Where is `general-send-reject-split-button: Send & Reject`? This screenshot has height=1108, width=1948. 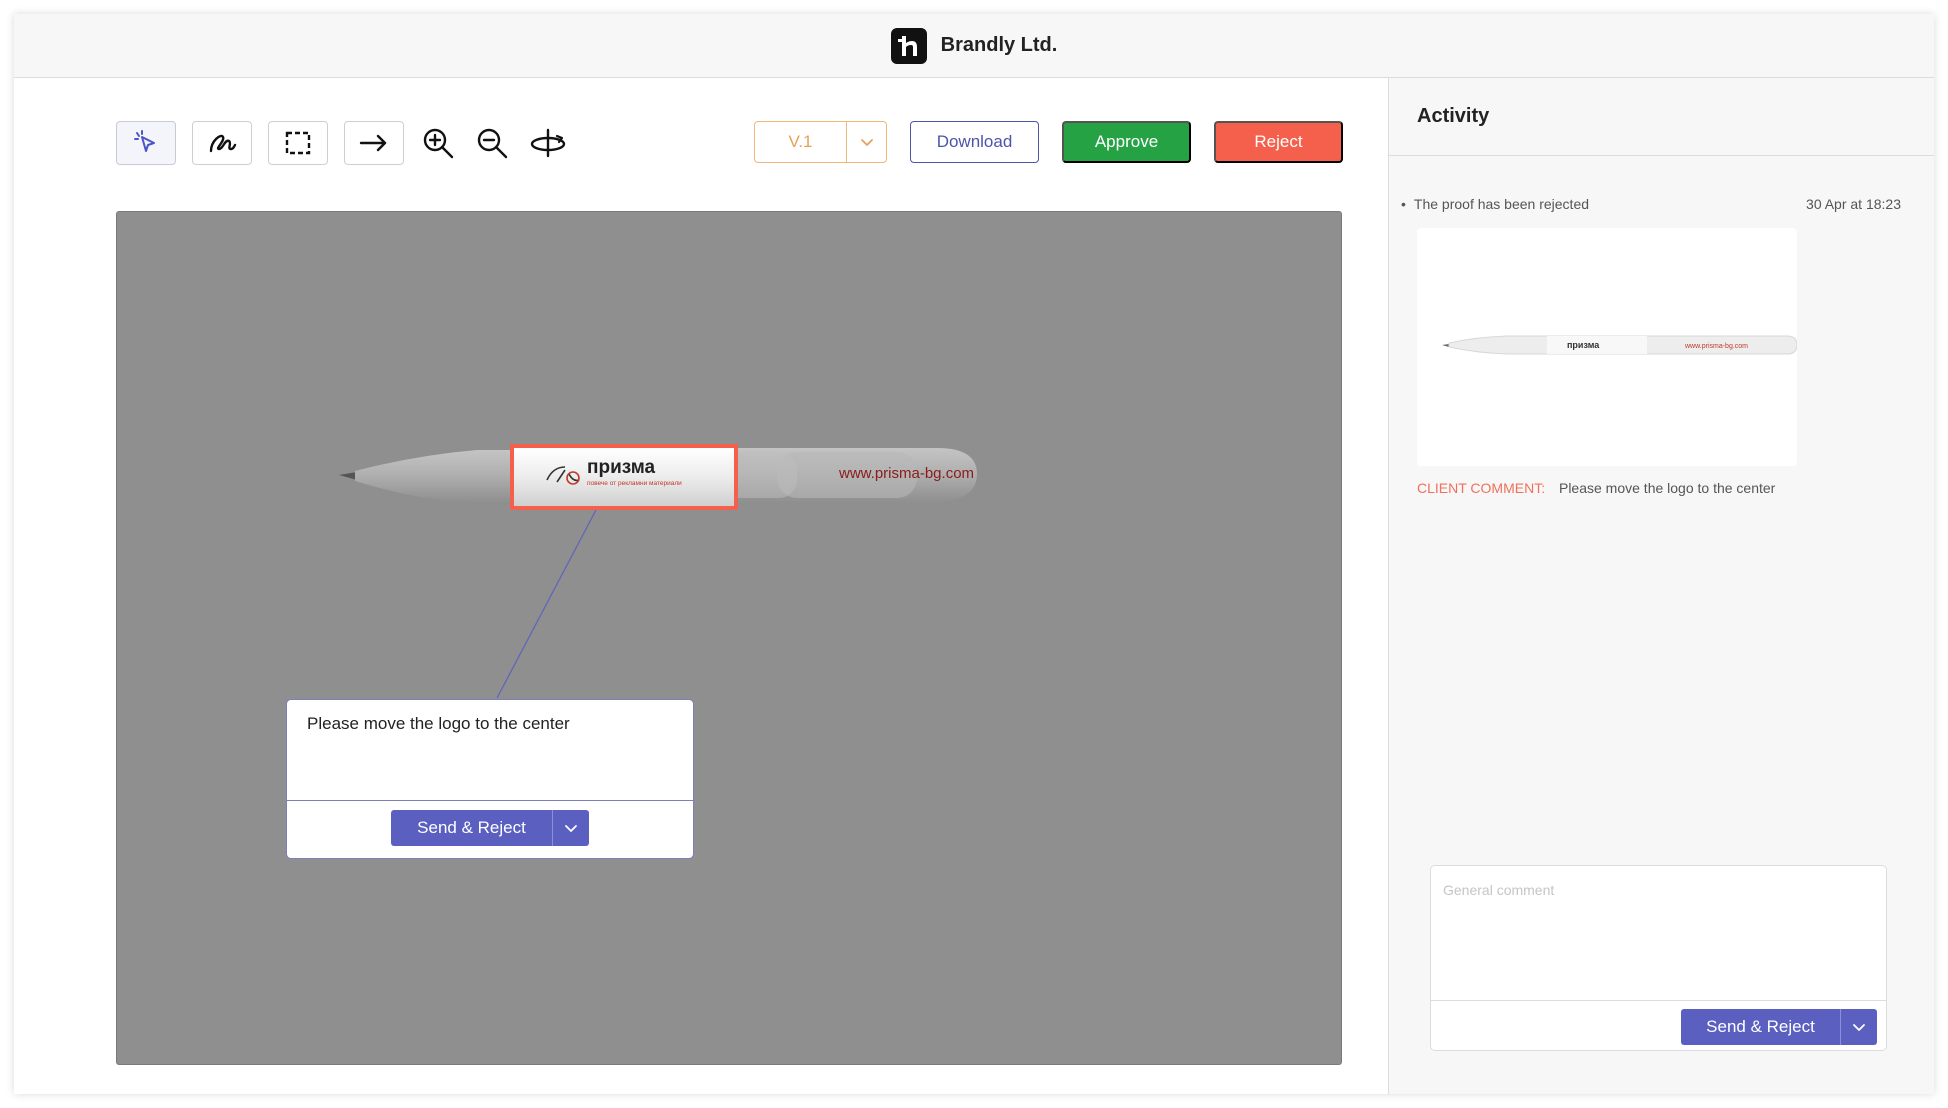 general-send-reject-split-button: Send & Reject is located at coordinates (1779, 1027).